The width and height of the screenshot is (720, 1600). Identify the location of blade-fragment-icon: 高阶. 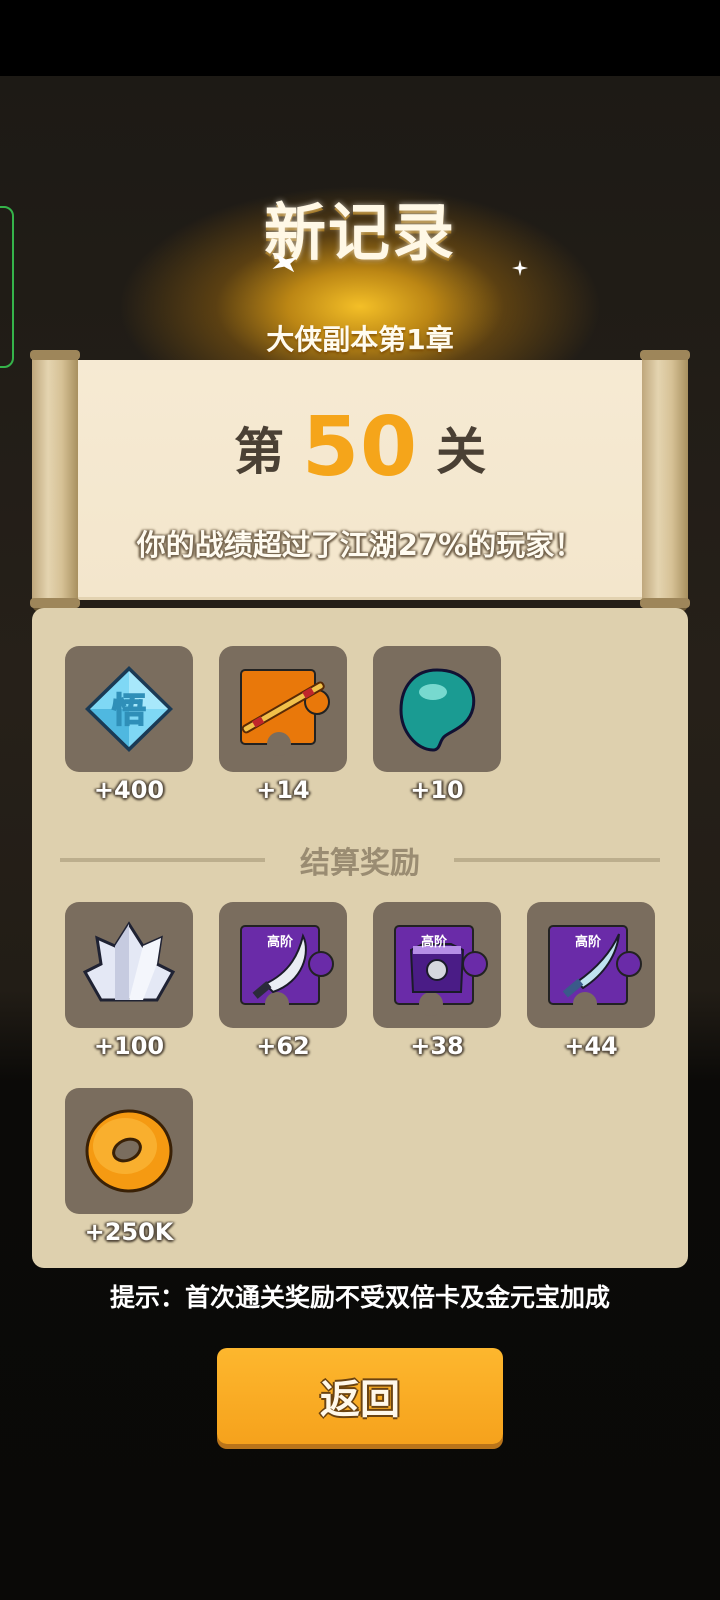
(595, 970).